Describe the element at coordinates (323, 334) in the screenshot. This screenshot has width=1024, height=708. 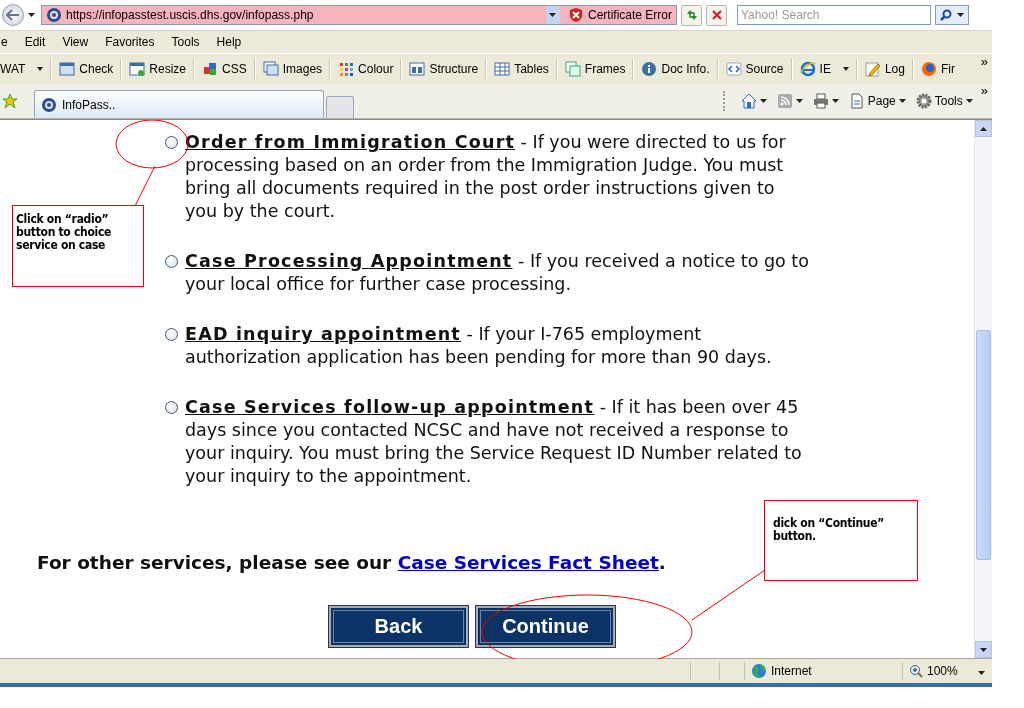
I see `option-title: EAD inquiry appointment` at that location.